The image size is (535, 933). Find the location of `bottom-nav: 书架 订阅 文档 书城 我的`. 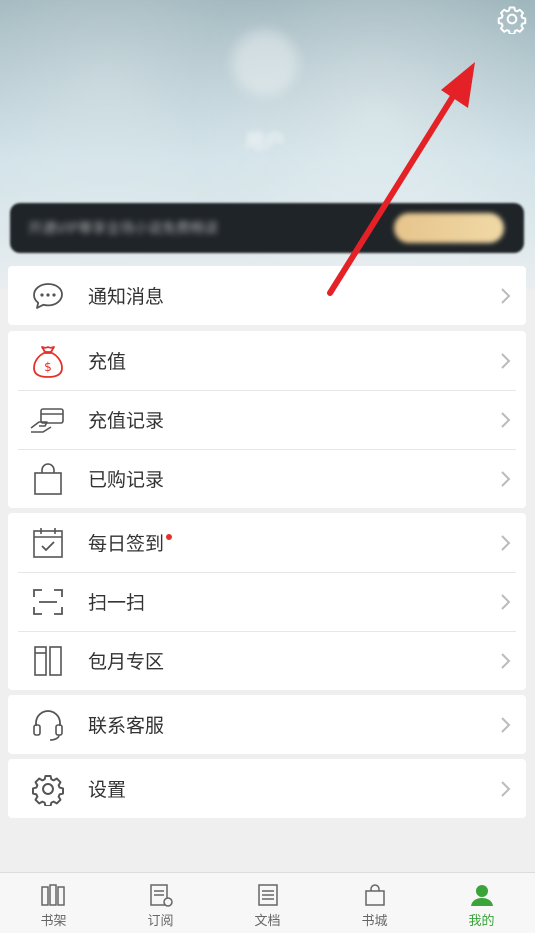

bottom-nav: 书架 订阅 文档 书城 我的 is located at coordinates (267, 902).